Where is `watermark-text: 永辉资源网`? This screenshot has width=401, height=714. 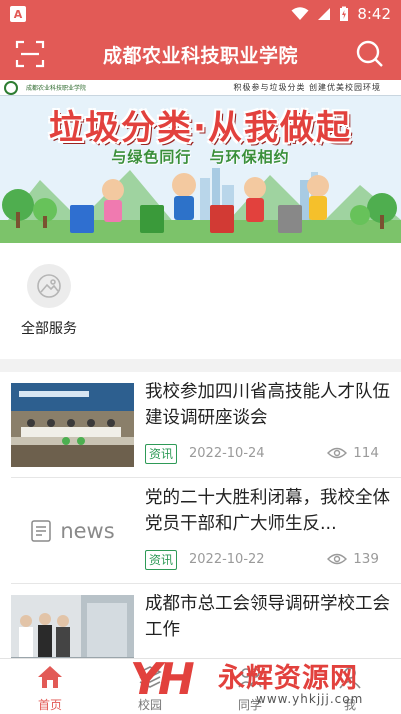 watermark-text: 永辉资源网 is located at coordinates (288, 678).